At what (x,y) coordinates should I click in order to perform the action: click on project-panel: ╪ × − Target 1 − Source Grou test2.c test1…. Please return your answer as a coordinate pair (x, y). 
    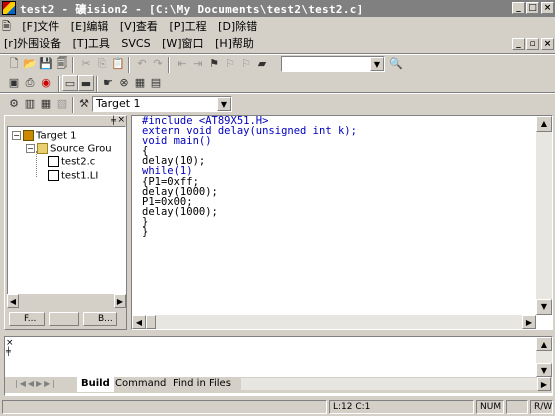
    Looking at the image, I should click on (65, 222).